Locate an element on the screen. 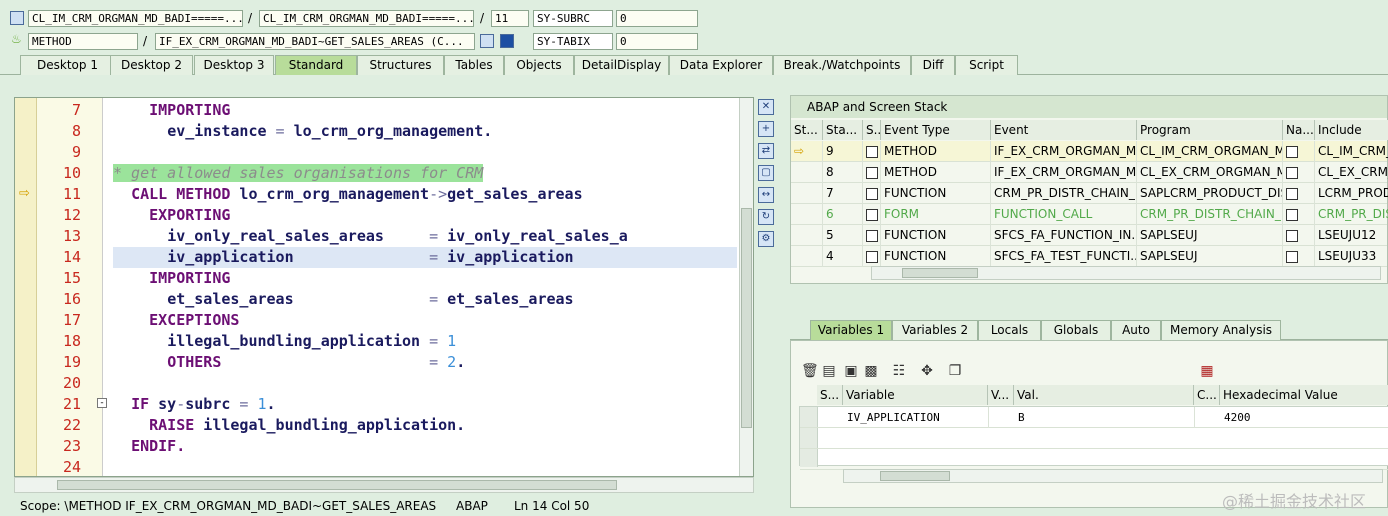 The image size is (1388, 516). column-header: Event Type is located at coordinates (936, 130).